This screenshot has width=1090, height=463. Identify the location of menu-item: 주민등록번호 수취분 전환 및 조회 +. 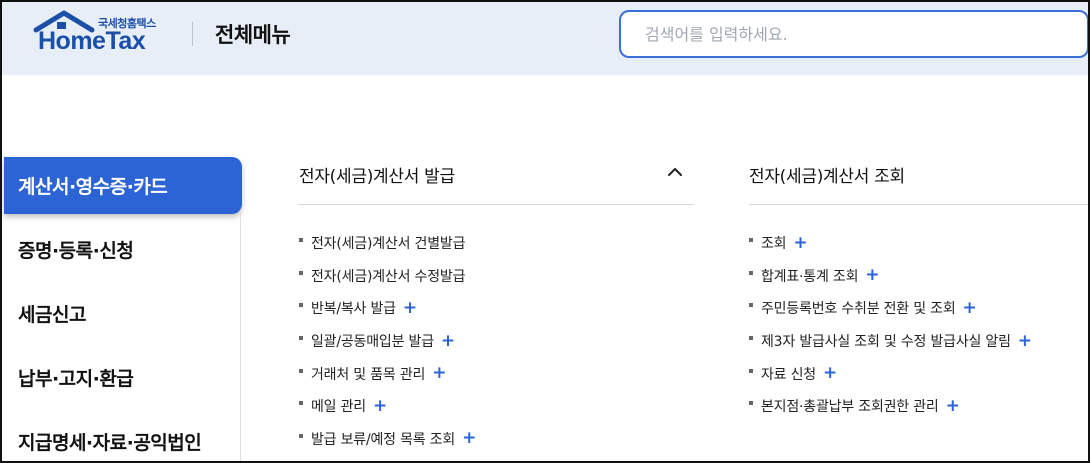
(918, 308).